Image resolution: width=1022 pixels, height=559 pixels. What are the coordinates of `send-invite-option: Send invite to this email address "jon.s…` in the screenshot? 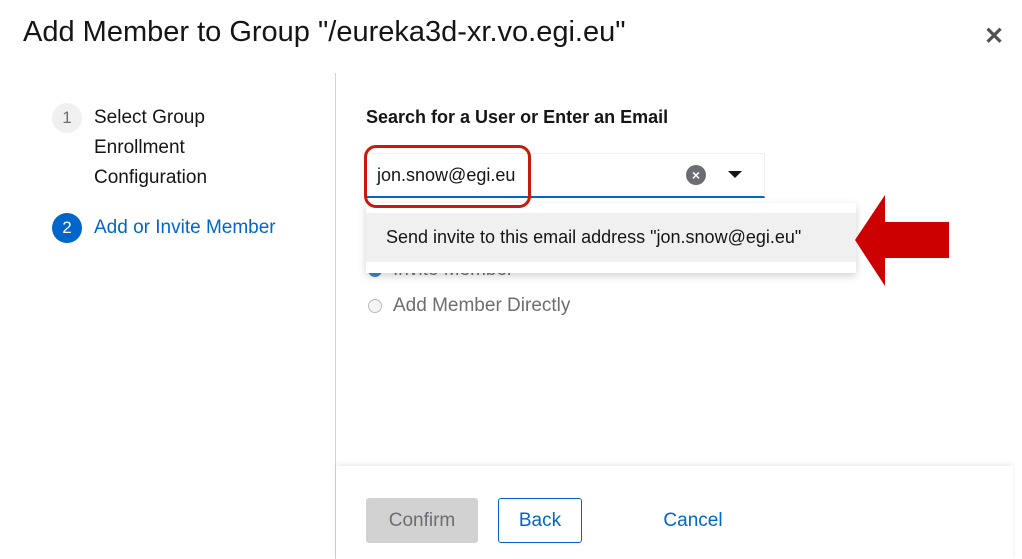 It's located at (611, 237).